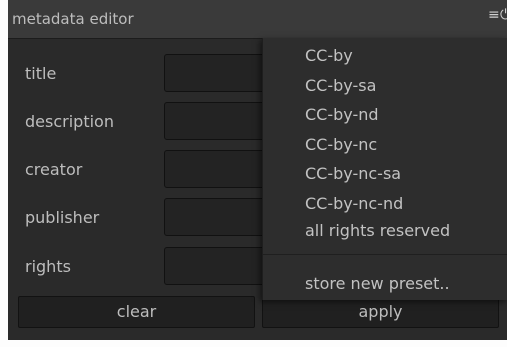 The height and width of the screenshot is (347, 507). Describe the element at coordinates (257, 19) in the screenshot. I see `panel-header: metadata editor ≡ ⏻` at that location.